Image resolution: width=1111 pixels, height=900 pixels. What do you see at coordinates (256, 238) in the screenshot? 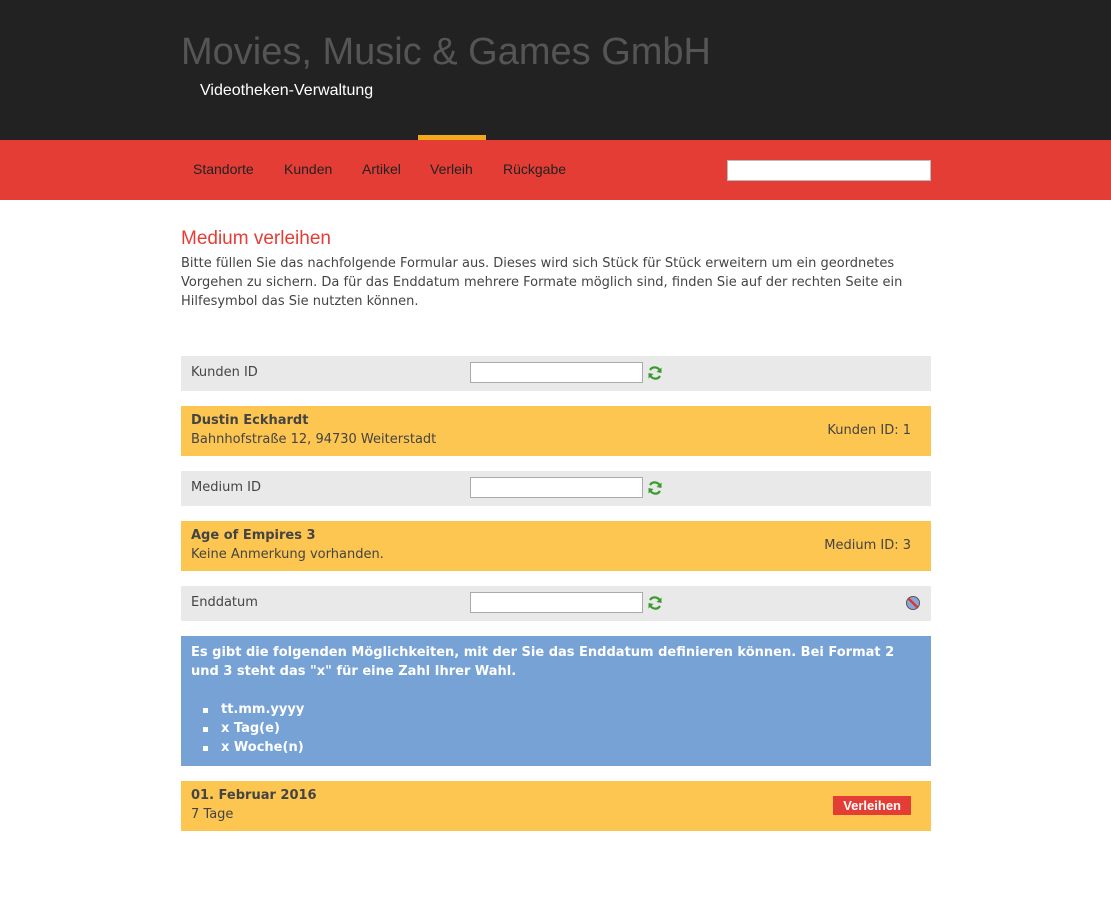
I see `page-title: Medium verleihen` at bounding box center [256, 238].